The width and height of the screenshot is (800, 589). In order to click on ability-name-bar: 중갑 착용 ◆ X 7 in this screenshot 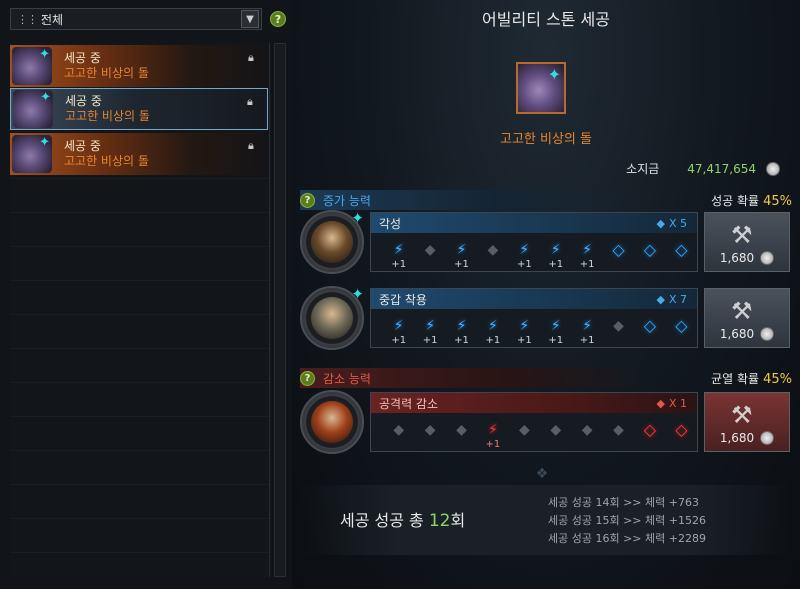, I will do `click(534, 299)`.